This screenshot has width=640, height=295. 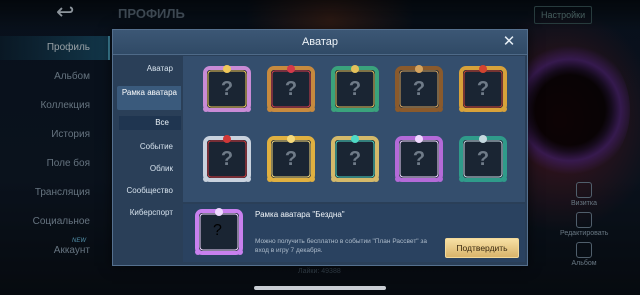 I want to click on dialog-title: Аватар, so click(x=320, y=42).